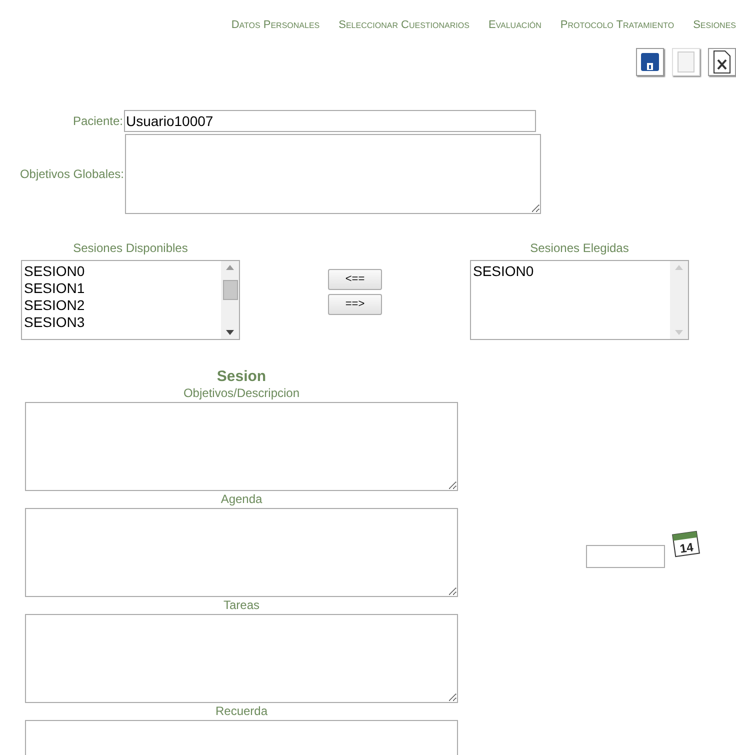  I want to click on list-option: SESION1, so click(122, 288).